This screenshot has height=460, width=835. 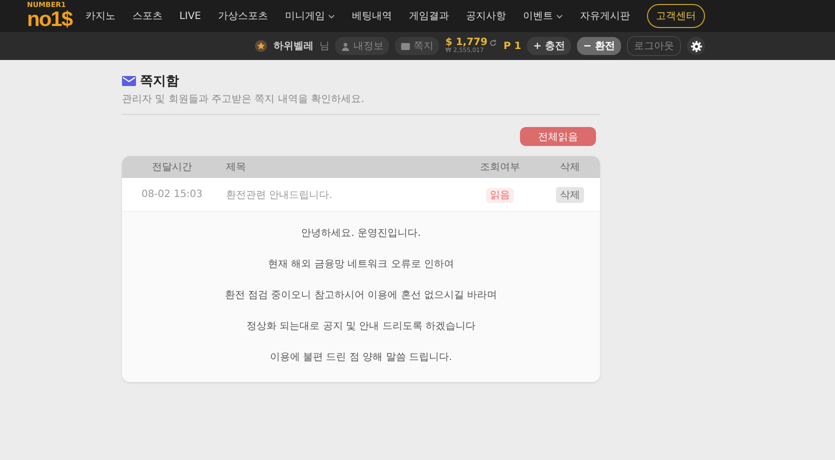 I want to click on delete-button: 삭제, so click(x=570, y=194).